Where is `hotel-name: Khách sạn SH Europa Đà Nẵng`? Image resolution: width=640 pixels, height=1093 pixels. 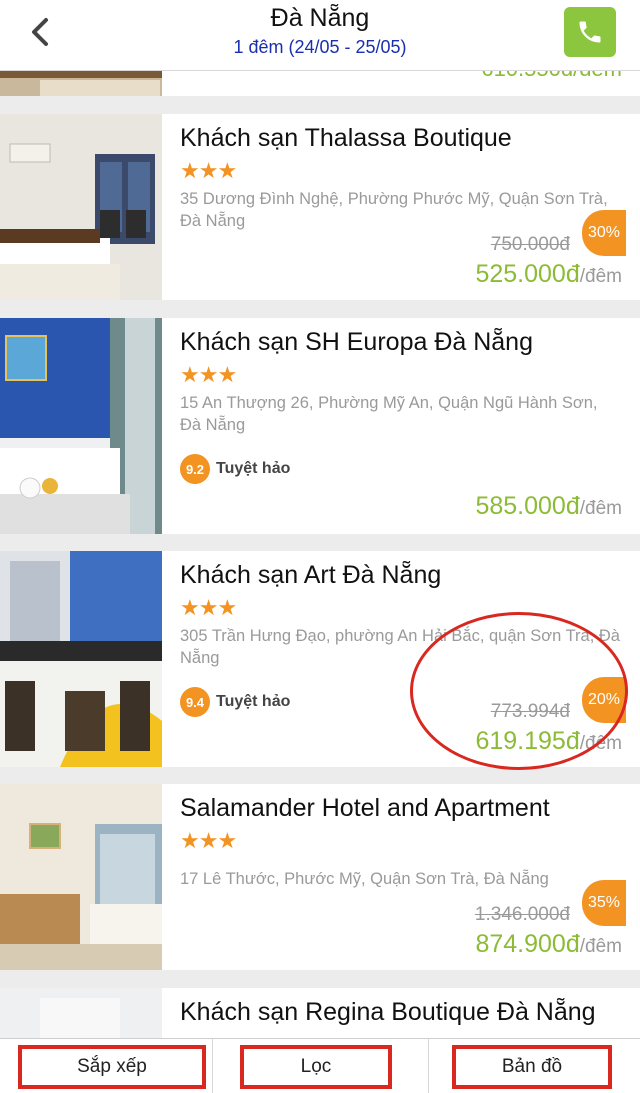
hotel-name: Khách sạn SH Europa Đà Nẵng is located at coordinates (356, 342).